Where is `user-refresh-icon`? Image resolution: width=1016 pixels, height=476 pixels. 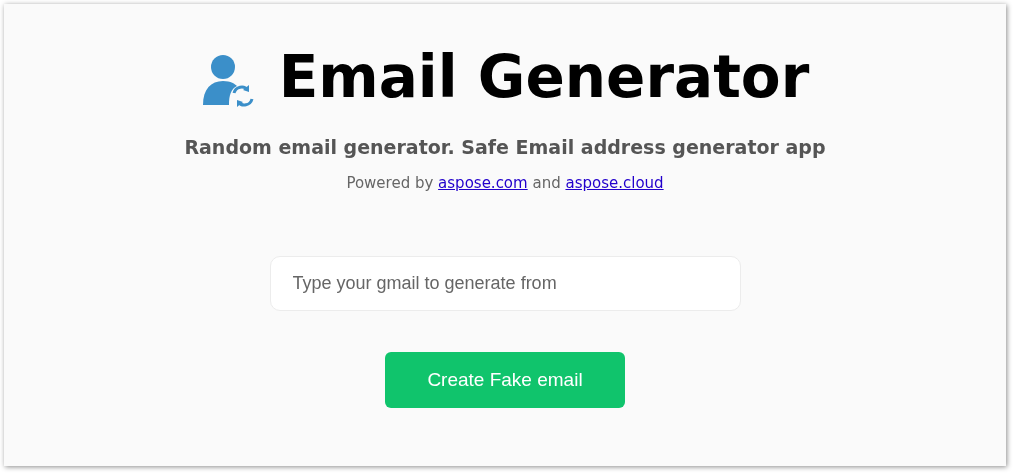 user-refresh-icon is located at coordinates (227, 80).